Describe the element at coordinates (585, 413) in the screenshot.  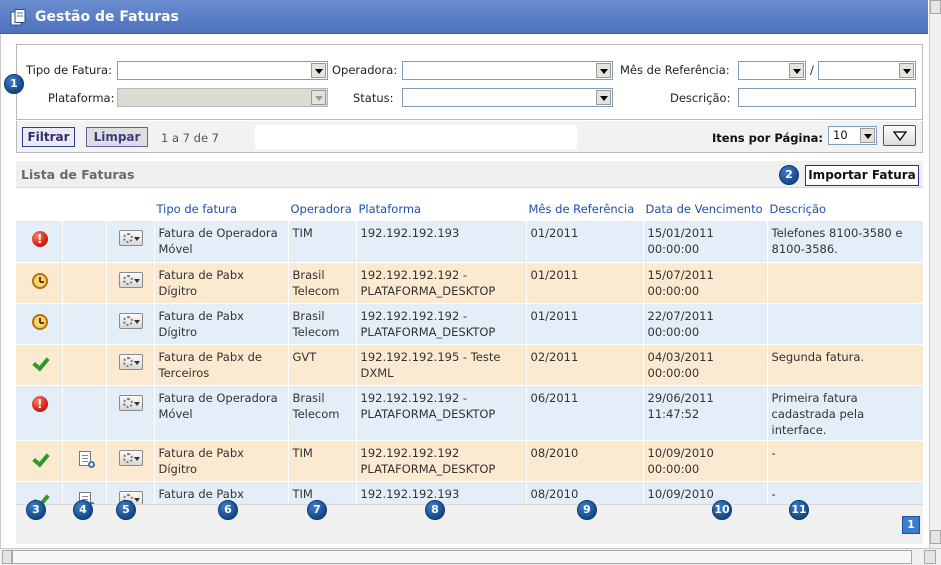
I see `reference-month-cell: 06/2011` at that location.